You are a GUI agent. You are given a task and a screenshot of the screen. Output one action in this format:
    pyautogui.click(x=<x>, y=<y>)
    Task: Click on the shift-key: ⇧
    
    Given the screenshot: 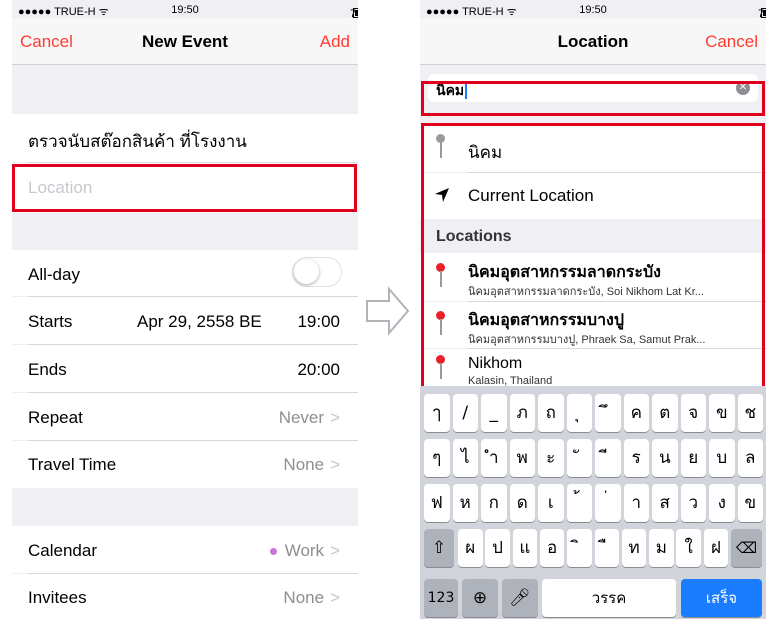 What is the action you would take?
    pyautogui.click(x=439, y=548)
    